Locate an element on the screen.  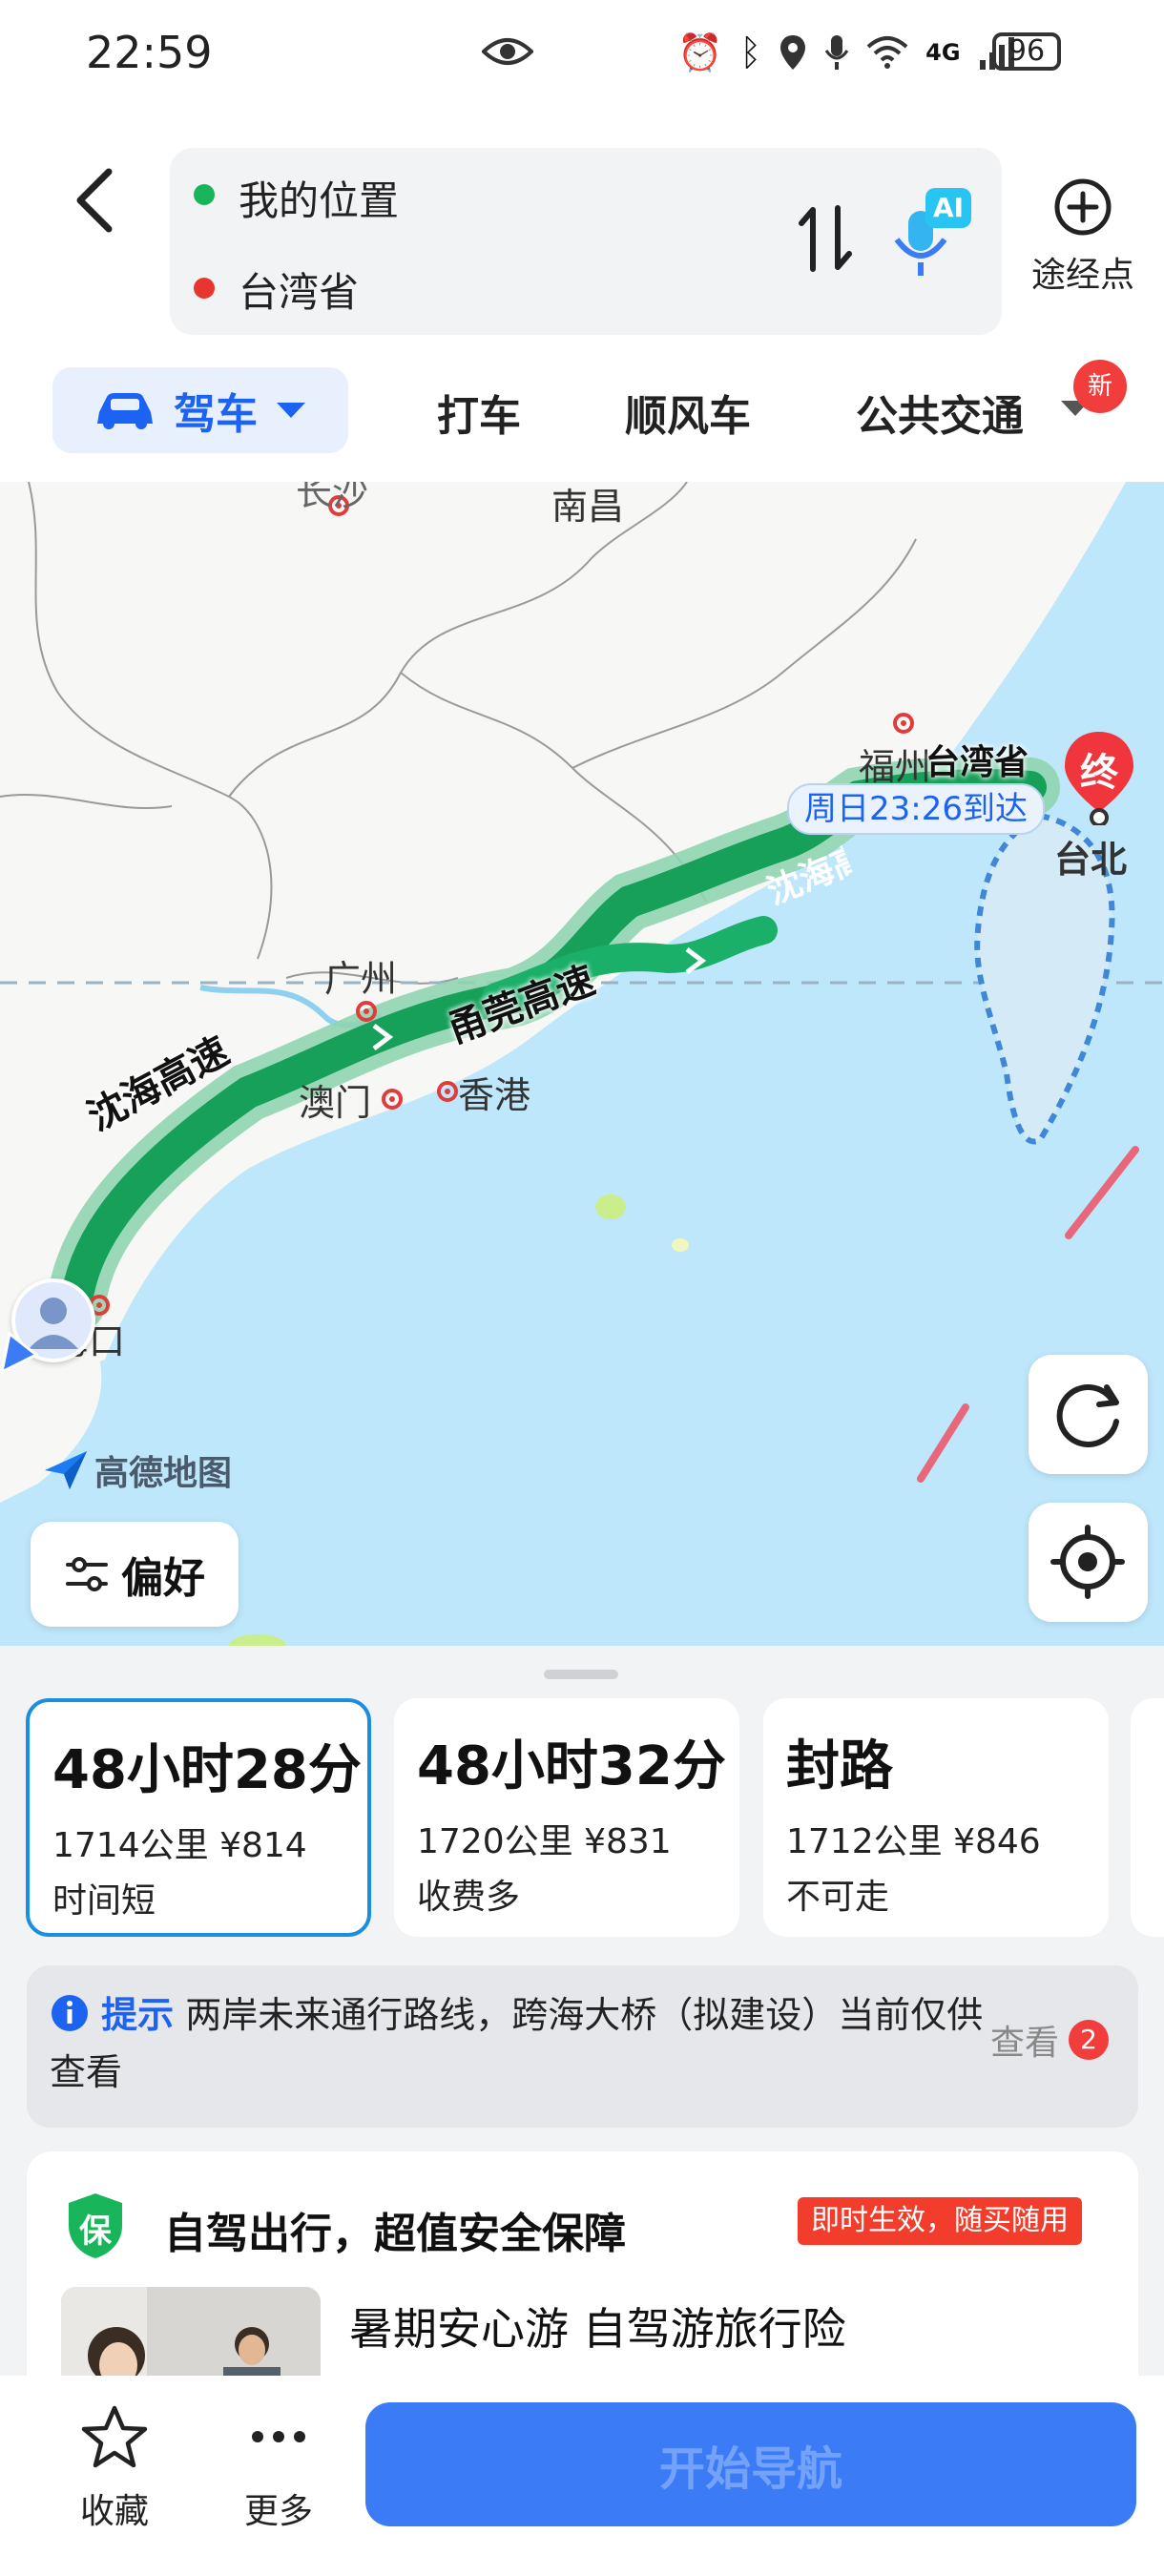
route-tip-banner: 提示 两岸未来通行路线，跨海大桥（拟建设）当前仅供查看 查看 2 is located at coordinates (582, 2046).